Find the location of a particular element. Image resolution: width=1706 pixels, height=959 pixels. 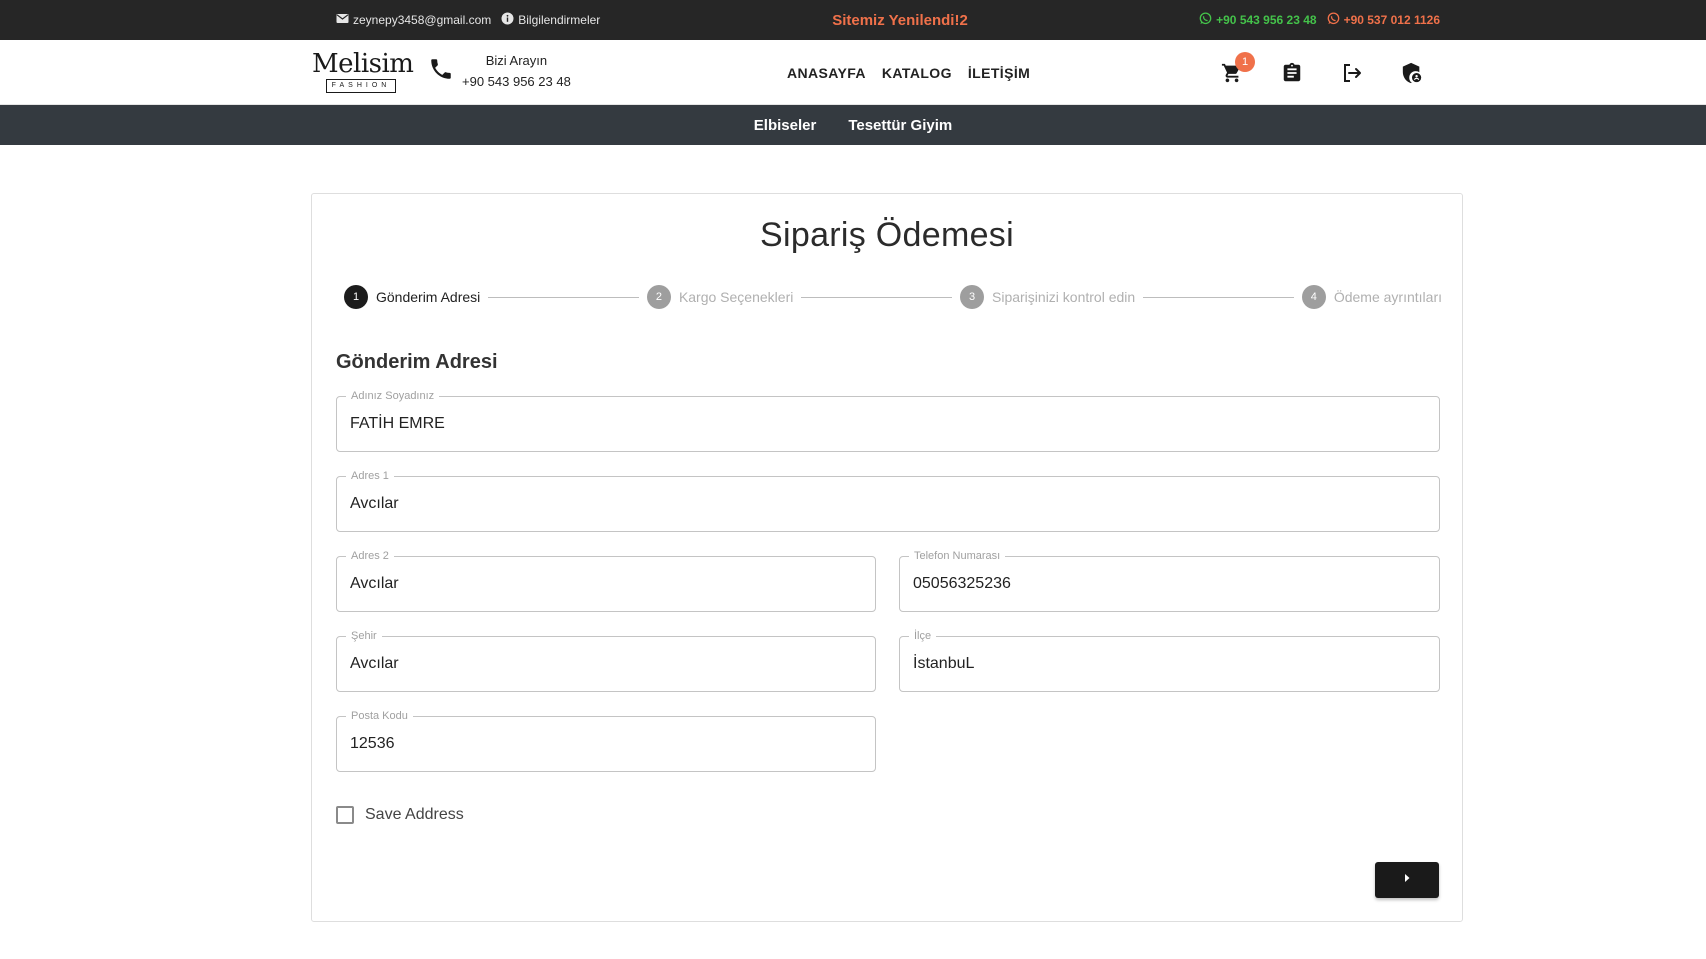

step-shipping-options: 2 Kargo Seçenekleri is located at coordinates (720, 297).